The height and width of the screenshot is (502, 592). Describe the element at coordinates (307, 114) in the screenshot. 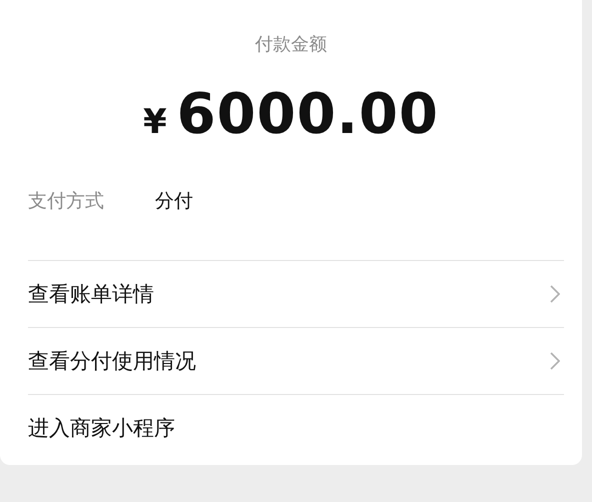

I see `amount-value: 6000.00` at that location.